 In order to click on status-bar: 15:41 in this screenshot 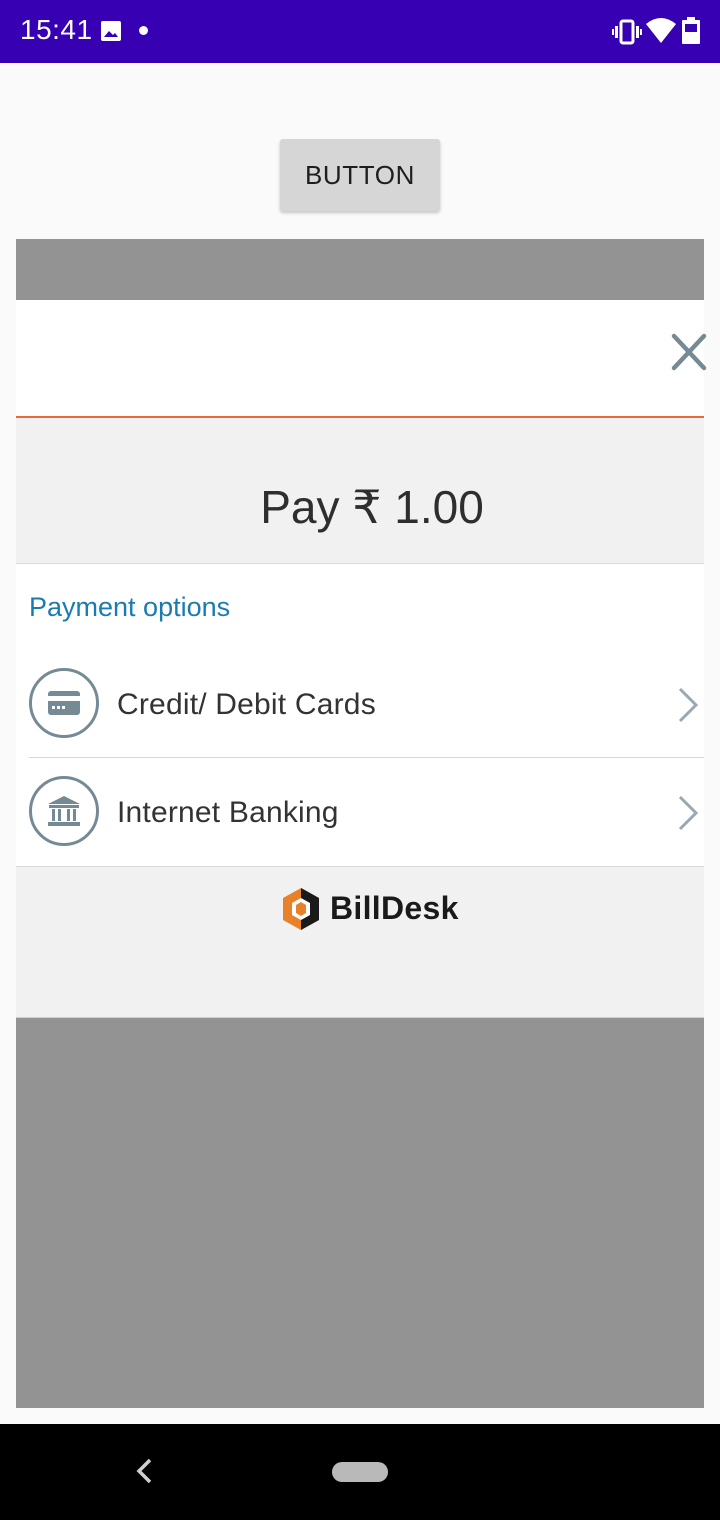, I will do `click(360, 31)`.